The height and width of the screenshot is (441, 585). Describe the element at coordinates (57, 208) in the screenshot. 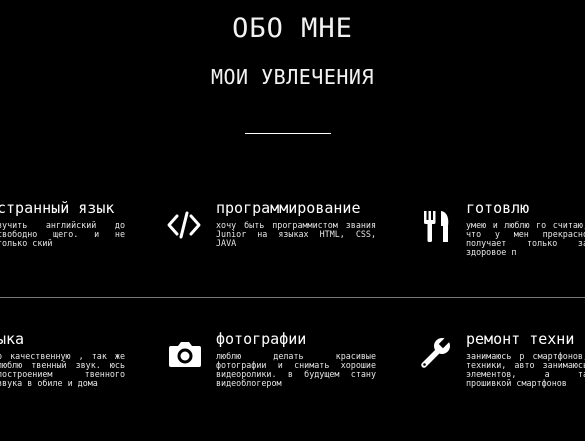

I see `hobby-title: странный язык` at that location.